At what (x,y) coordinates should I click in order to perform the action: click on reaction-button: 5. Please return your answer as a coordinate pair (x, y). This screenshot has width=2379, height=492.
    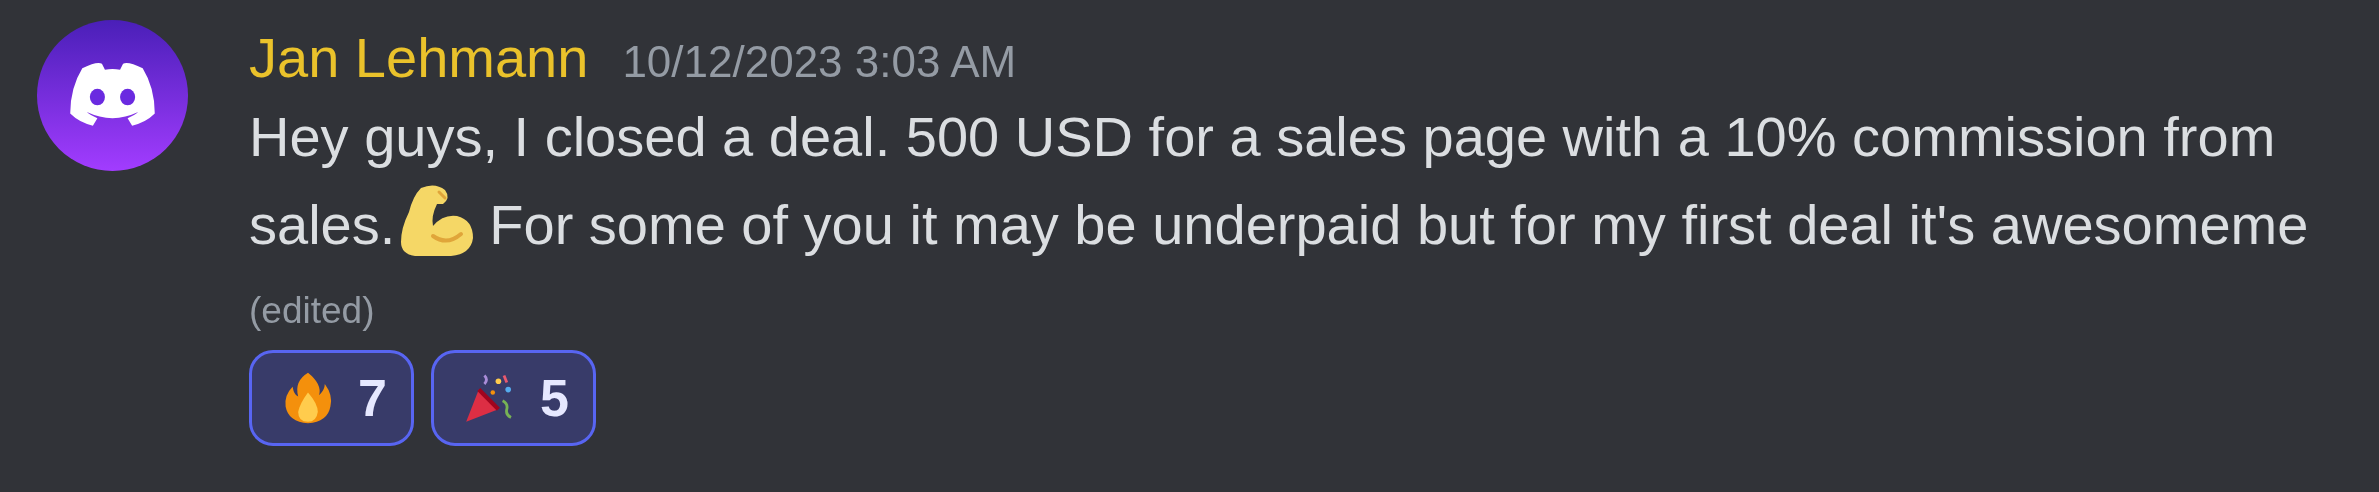
    Looking at the image, I should click on (513, 398).